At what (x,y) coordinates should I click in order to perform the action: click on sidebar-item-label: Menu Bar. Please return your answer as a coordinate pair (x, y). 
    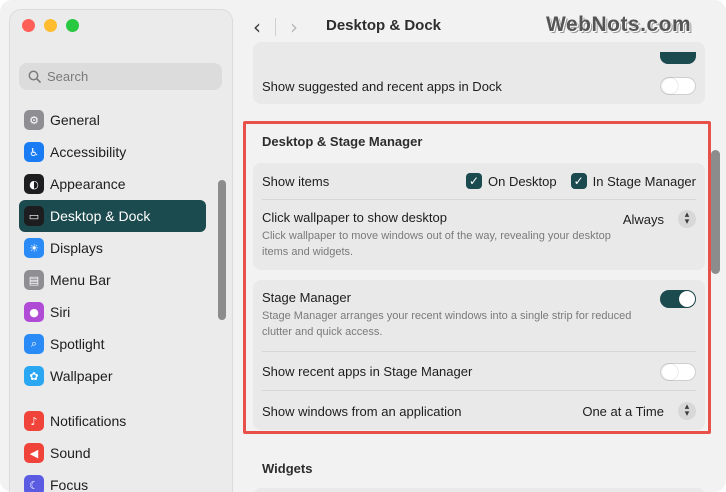
    Looking at the image, I should click on (80, 280).